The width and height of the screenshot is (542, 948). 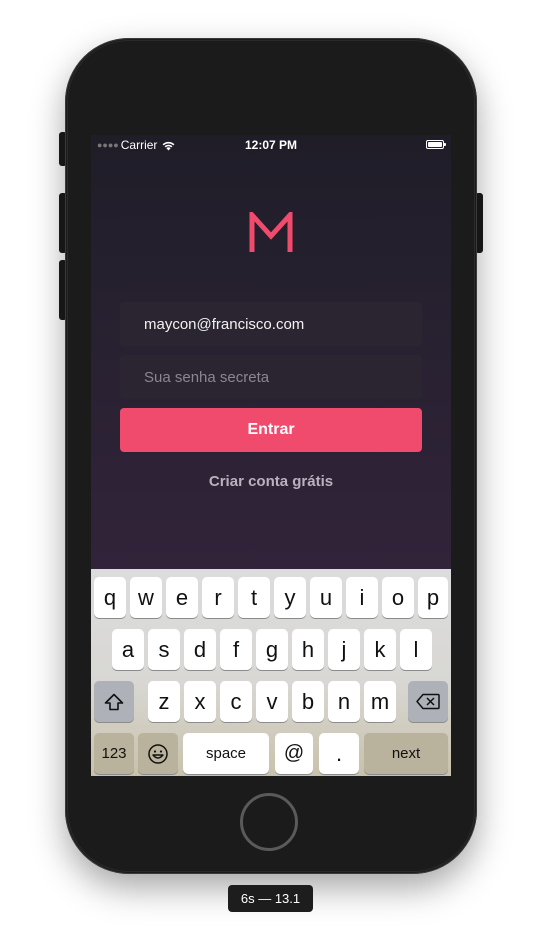 I want to click on key-f: f, so click(x=236, y=649).